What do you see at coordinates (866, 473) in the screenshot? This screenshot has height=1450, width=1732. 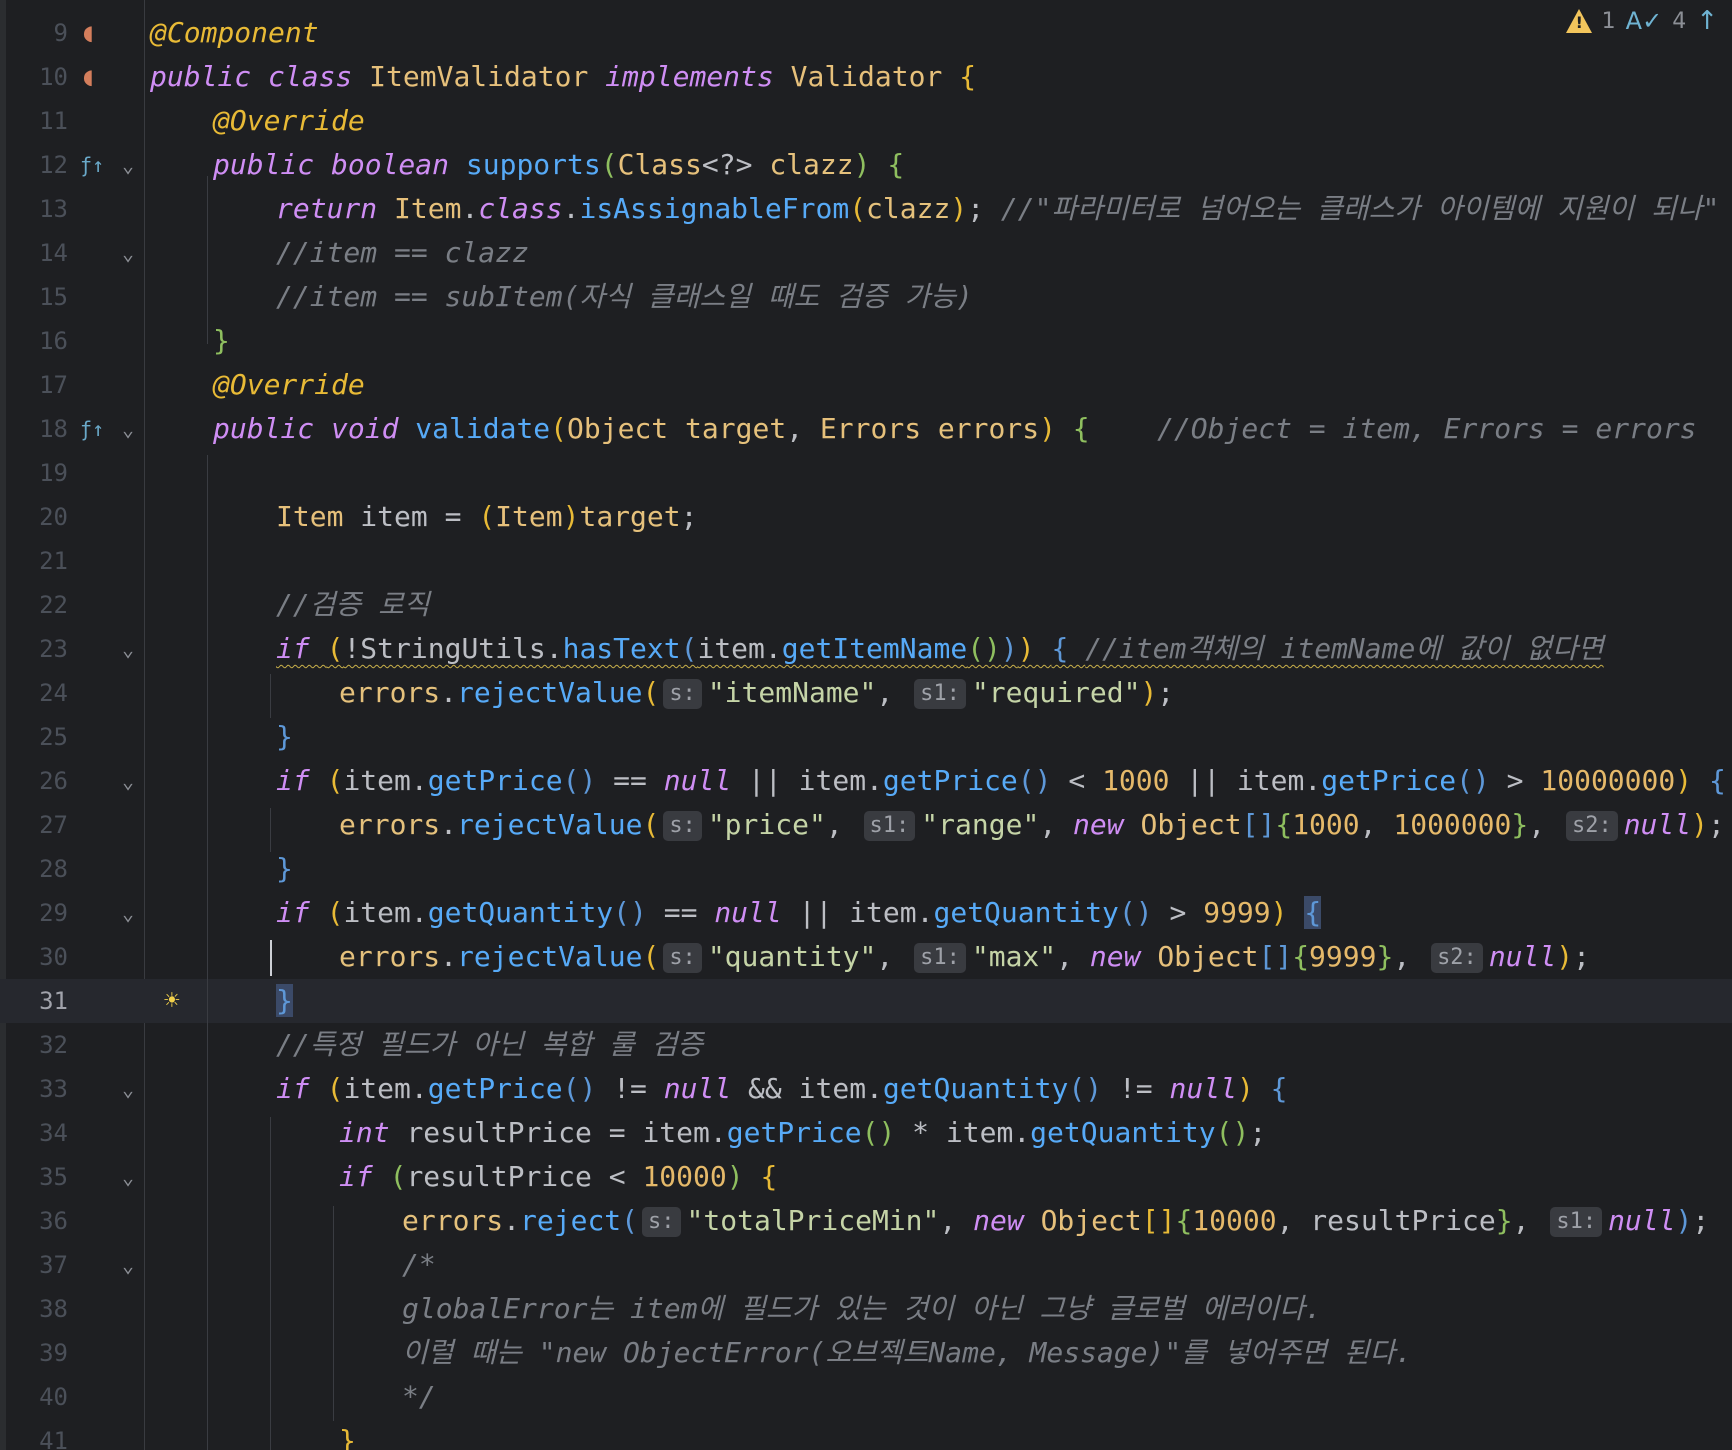 I see `code-line: 19` at bounding box center [866, 473].